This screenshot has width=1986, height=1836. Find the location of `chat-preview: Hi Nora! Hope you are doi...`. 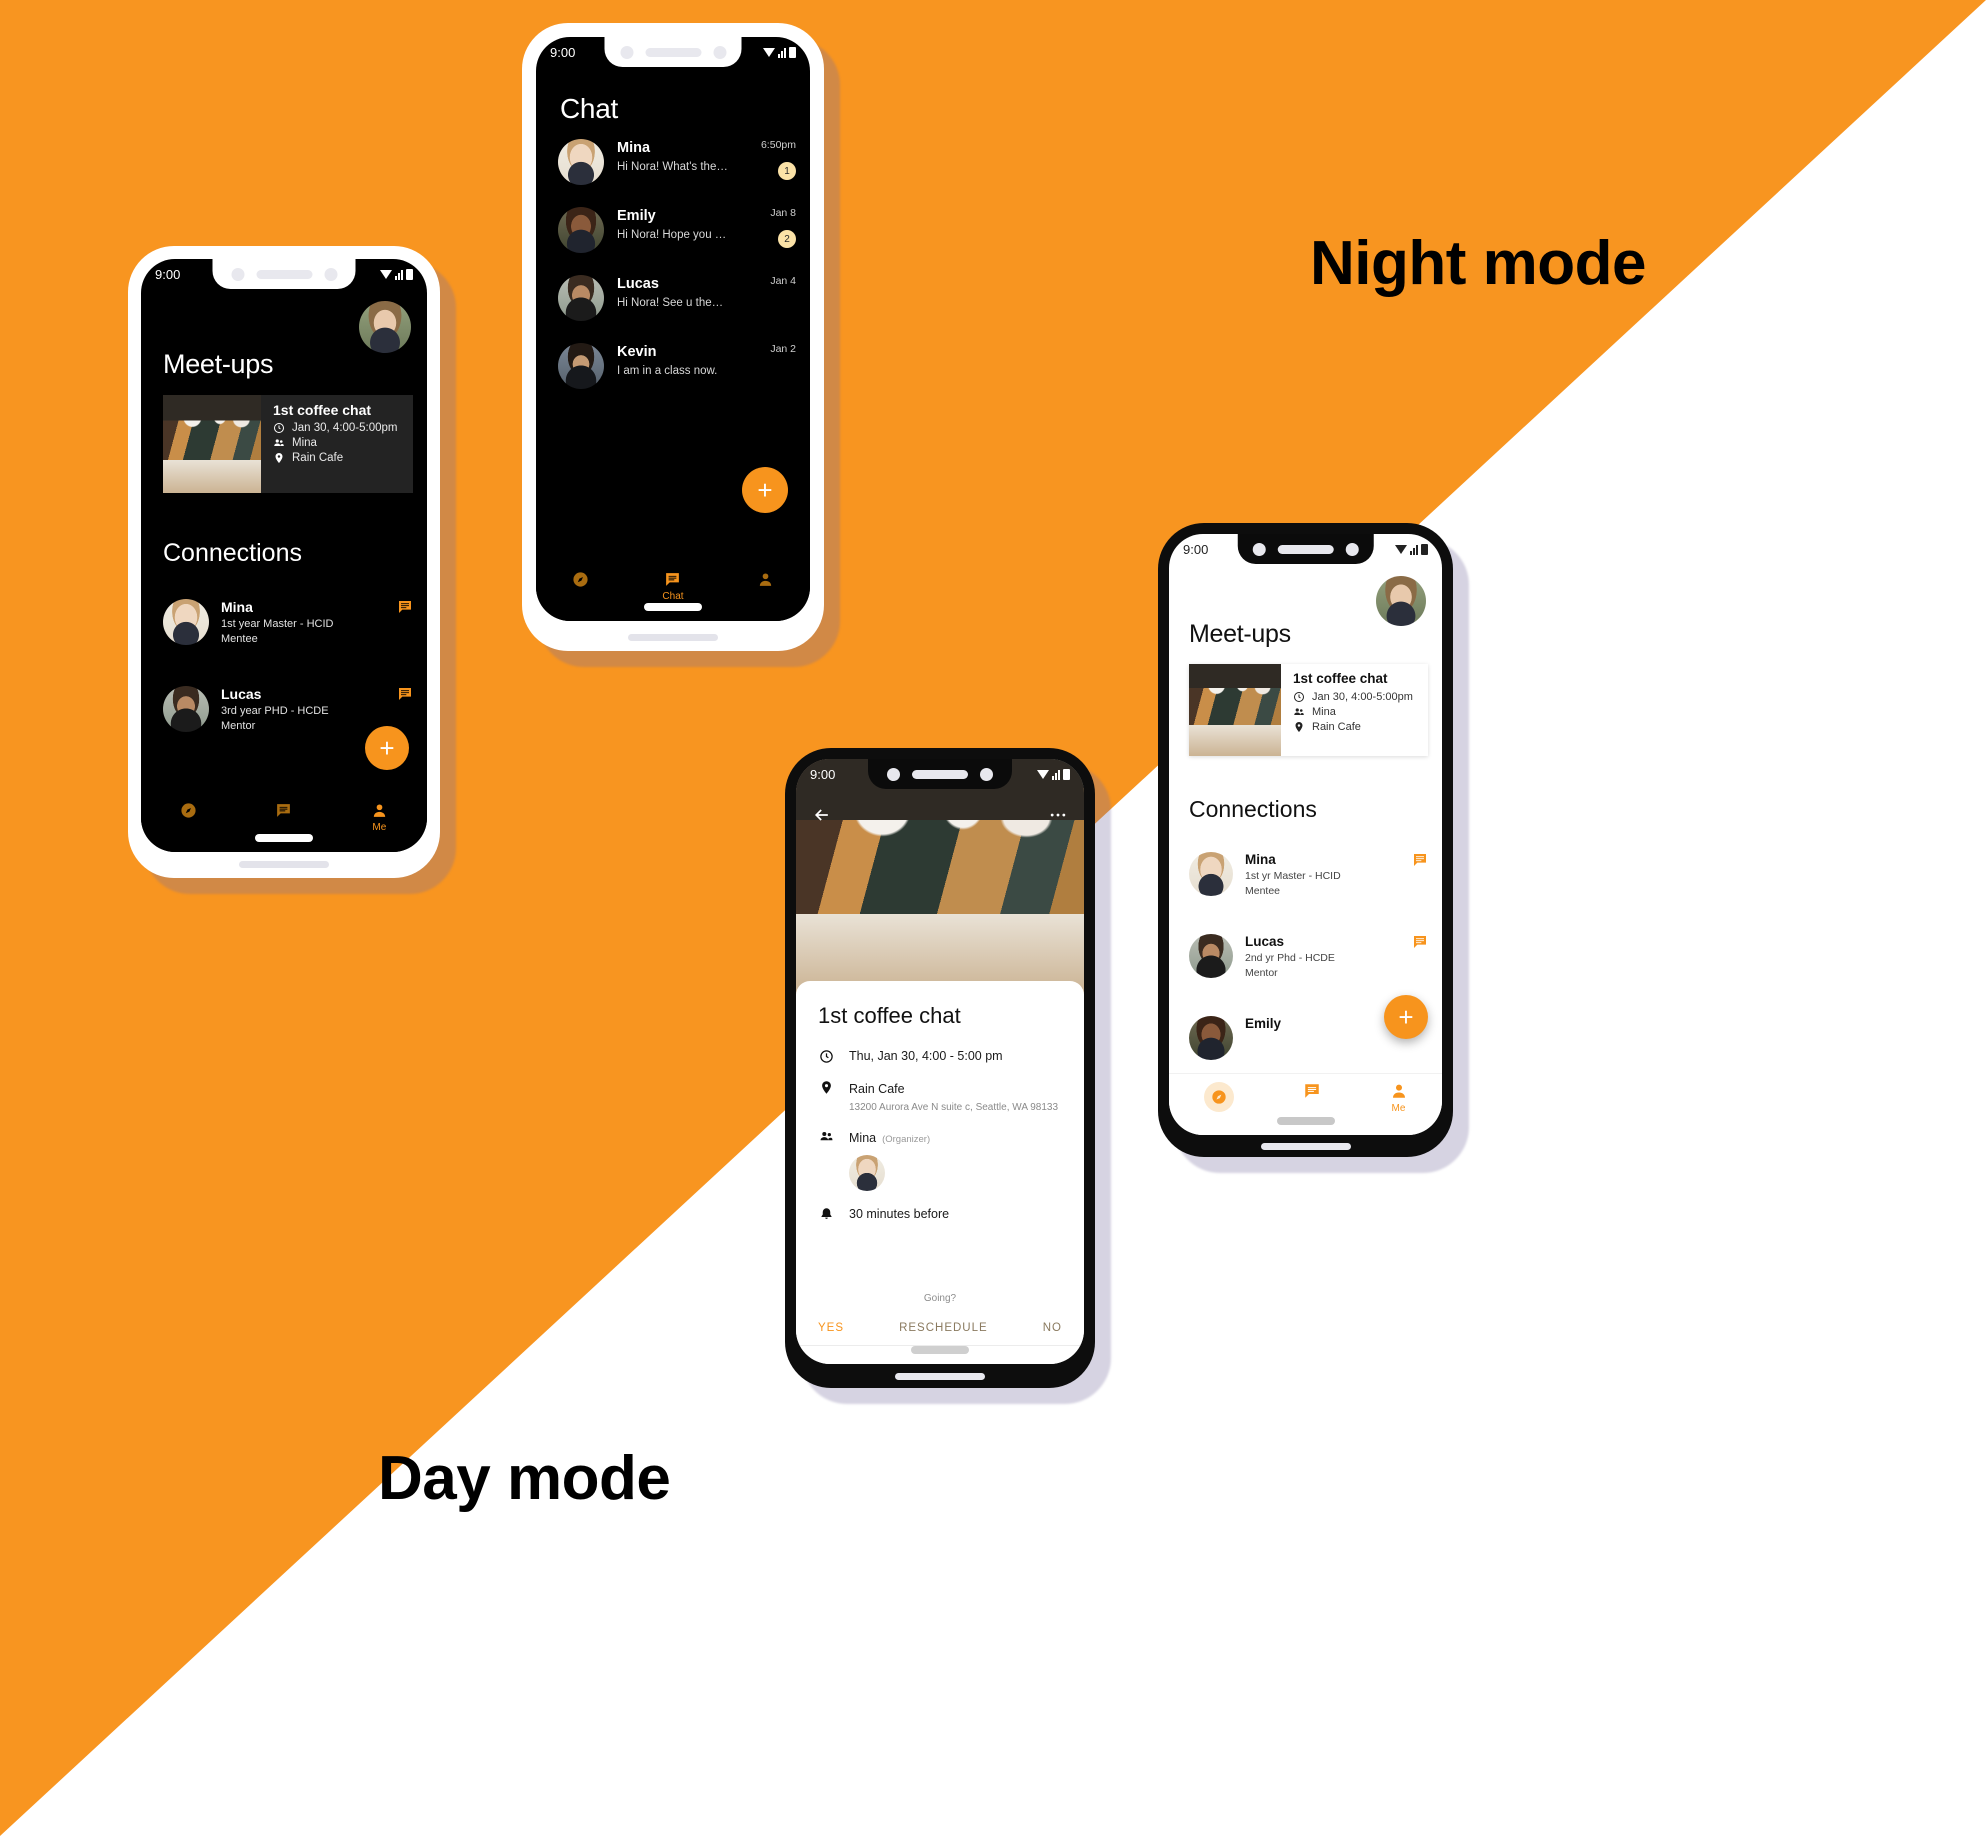

chat-preview: Hi Nora! Hope you are doi... is located at coordinates (673, 235).